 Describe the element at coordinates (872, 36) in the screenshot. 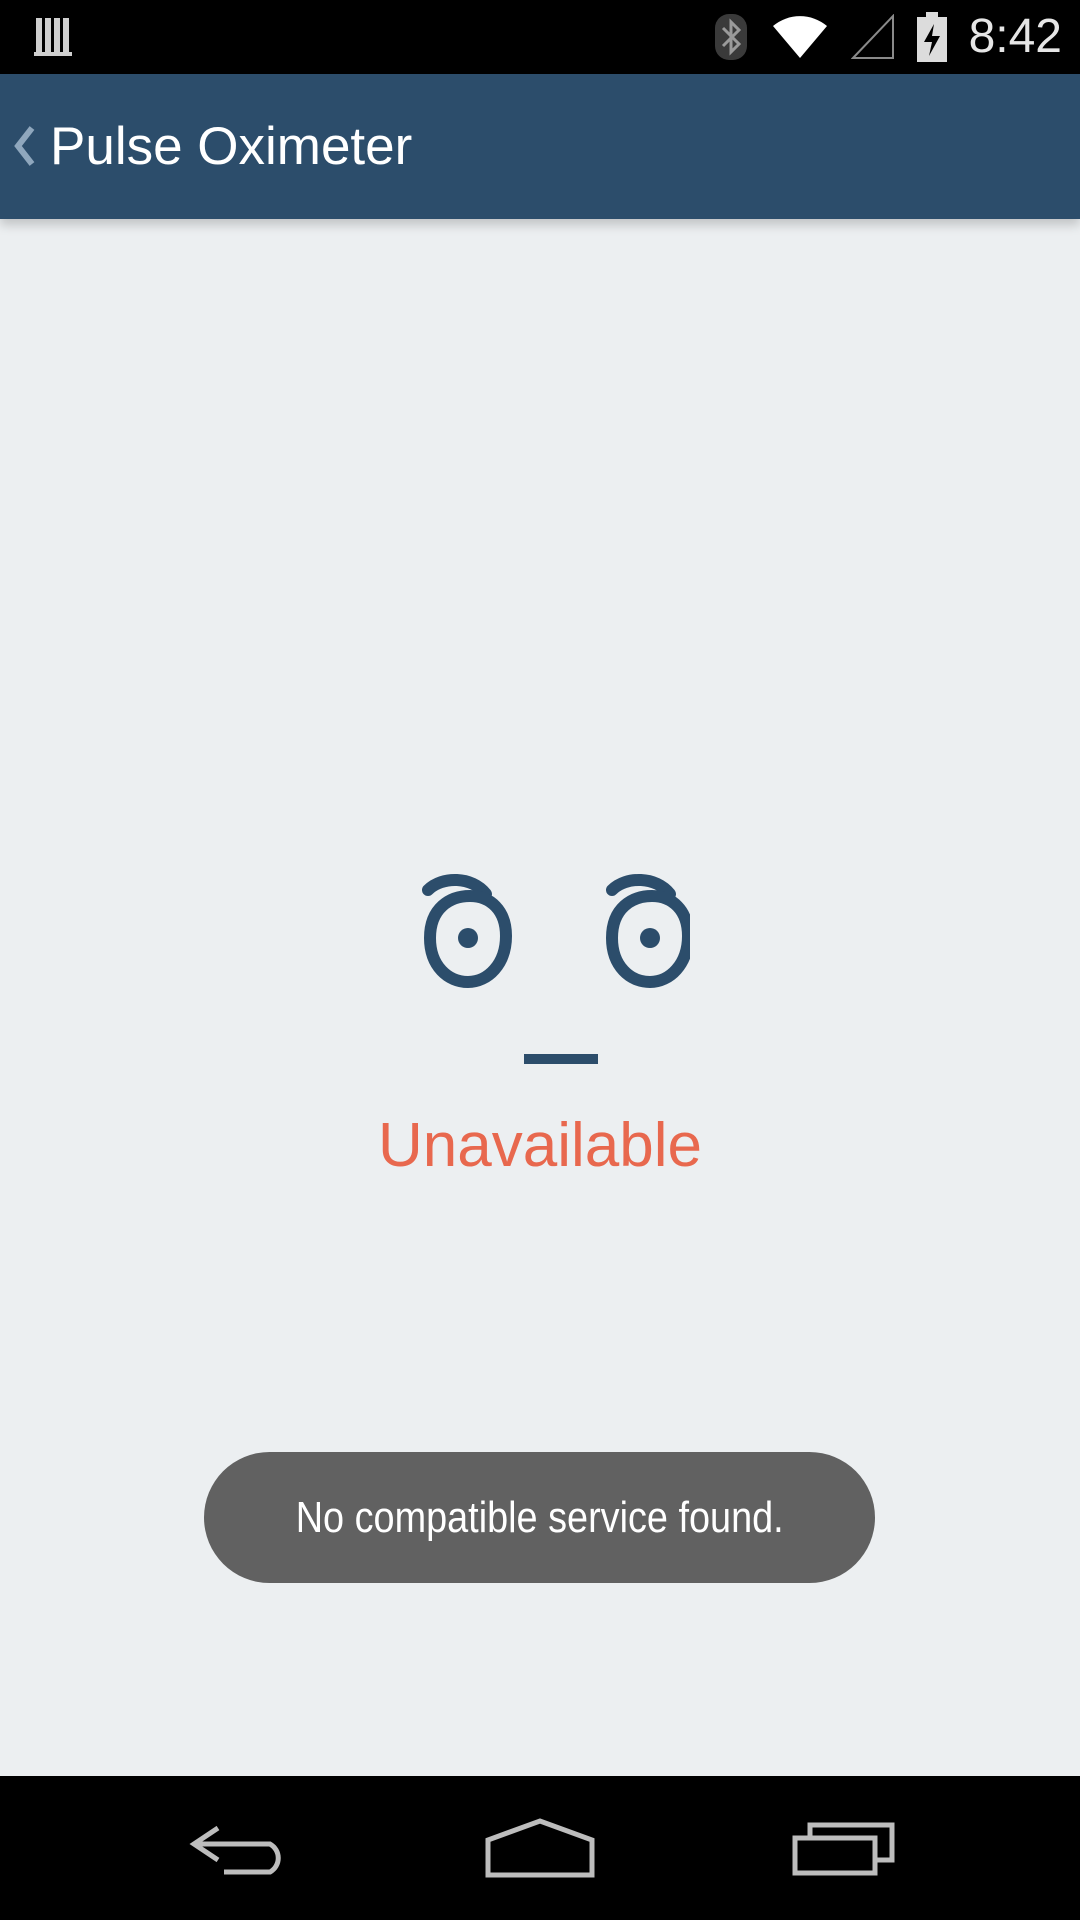

I see `signal-icon` at that location.